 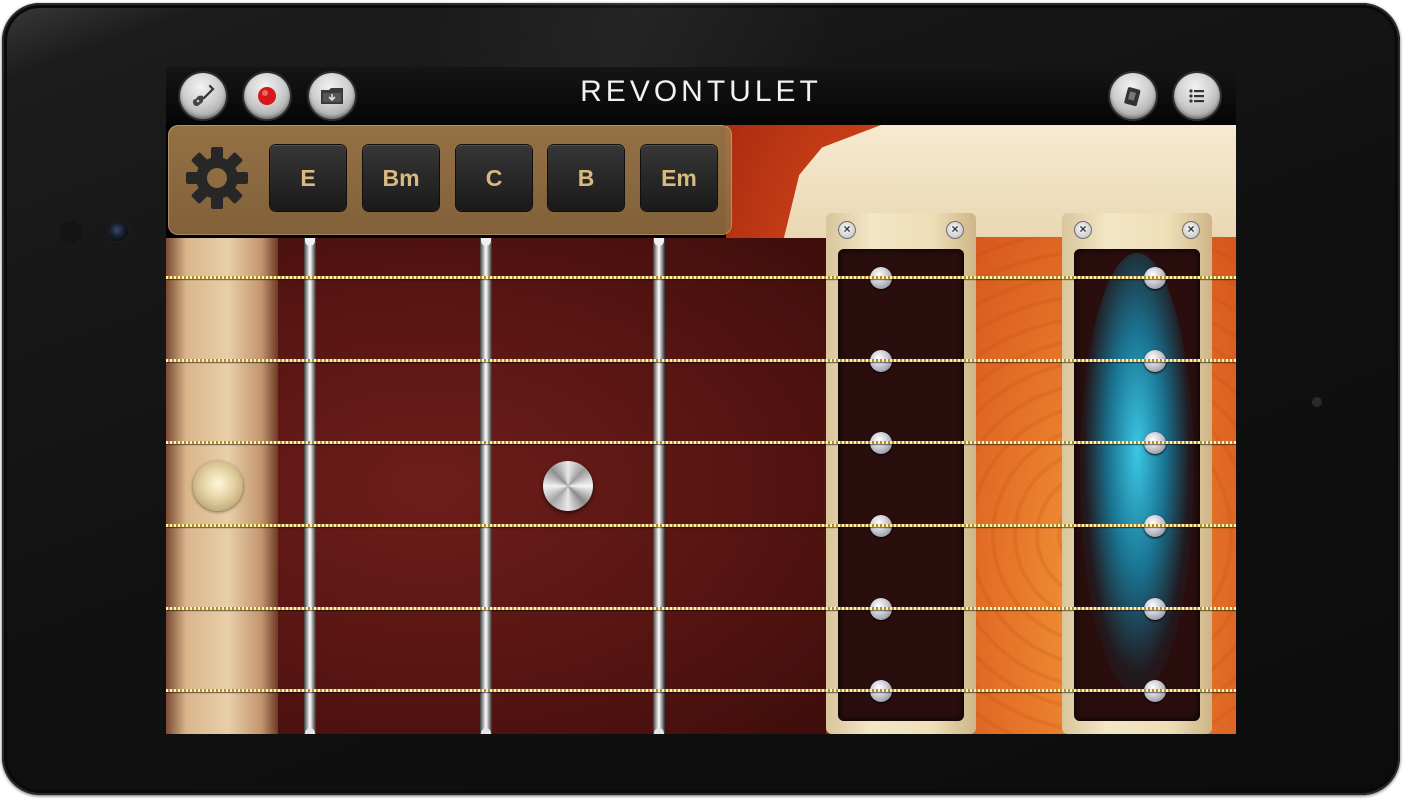 I want to click on chord-button-b: B, so click(x=586, y=178).